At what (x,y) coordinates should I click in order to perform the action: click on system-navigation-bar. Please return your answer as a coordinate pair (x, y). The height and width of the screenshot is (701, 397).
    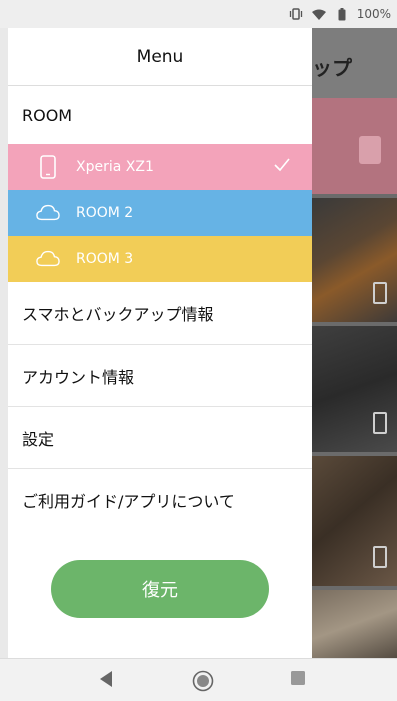
    Looking at the image, I should click on (198, 679).